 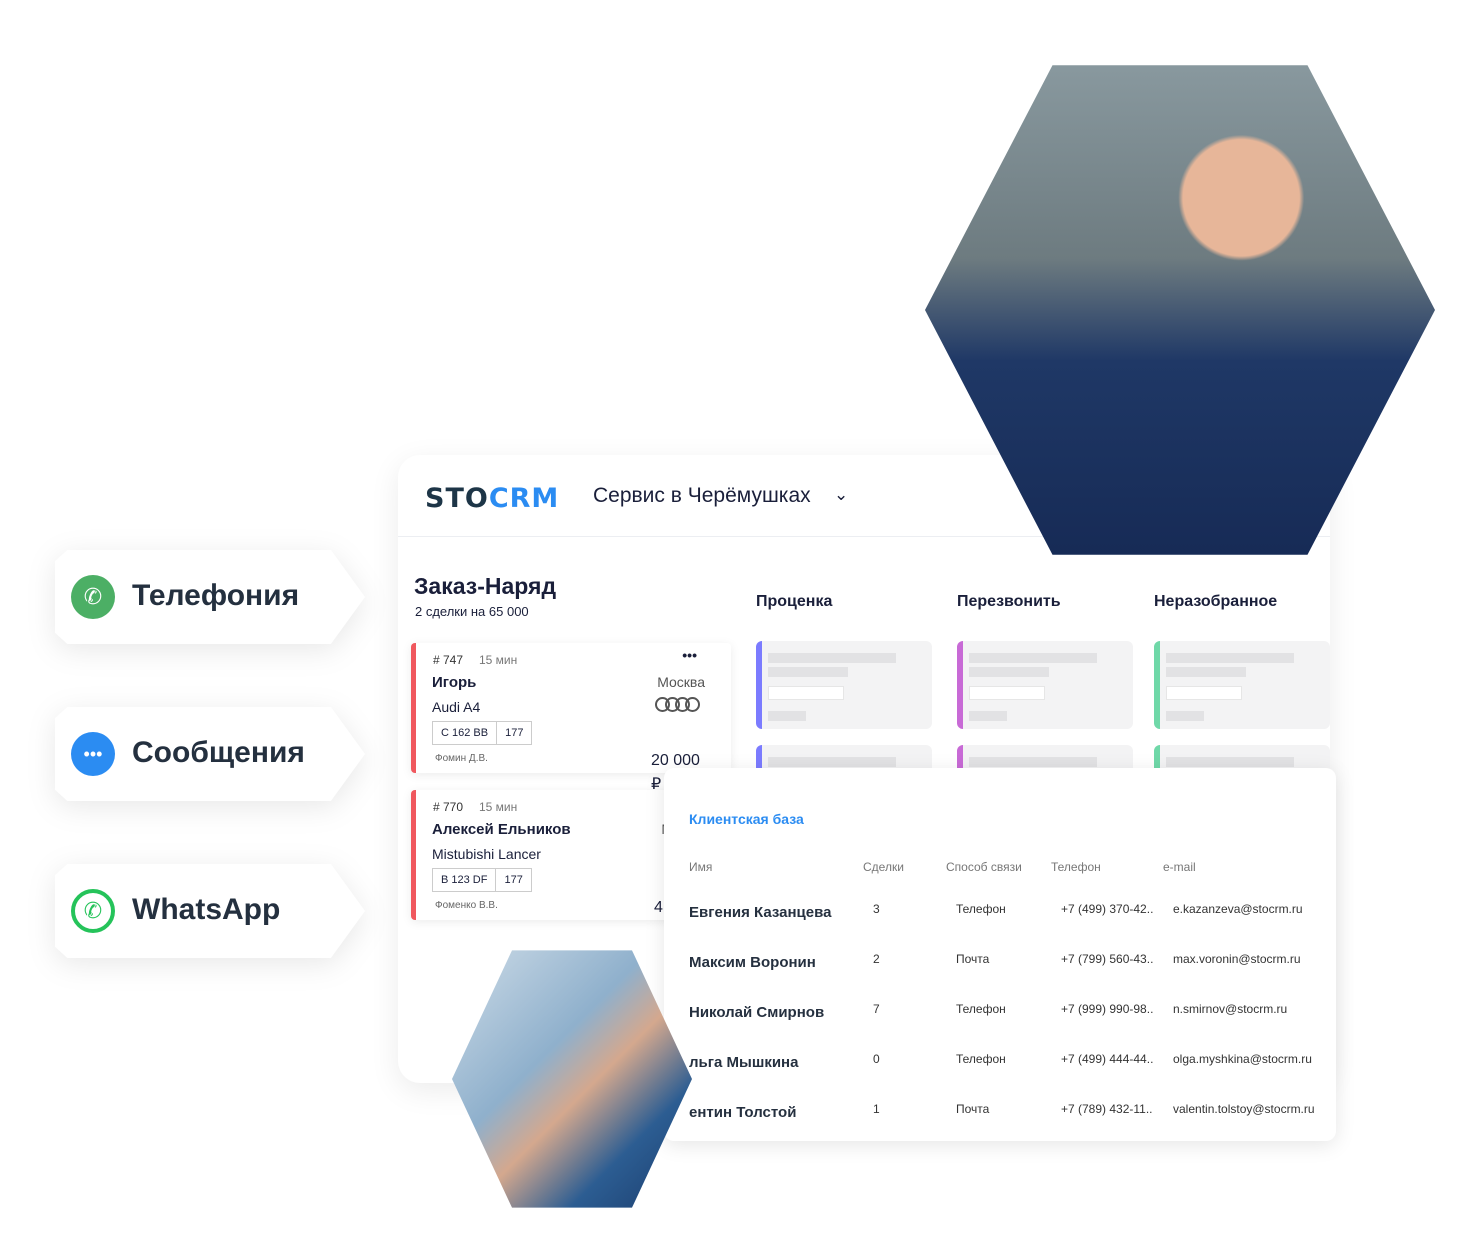 What do you see at coordinates (448, 807) in the screenshot?
I see `deal-number: # 770` at bounding box center [448, 807].